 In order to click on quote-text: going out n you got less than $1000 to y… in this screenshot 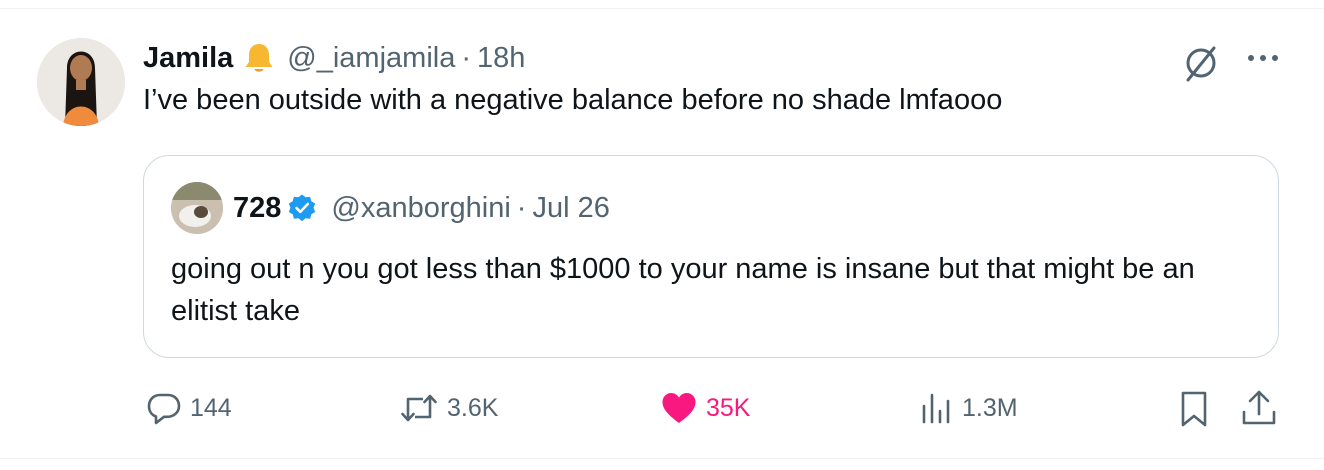, I will do `click(683, 290)`.